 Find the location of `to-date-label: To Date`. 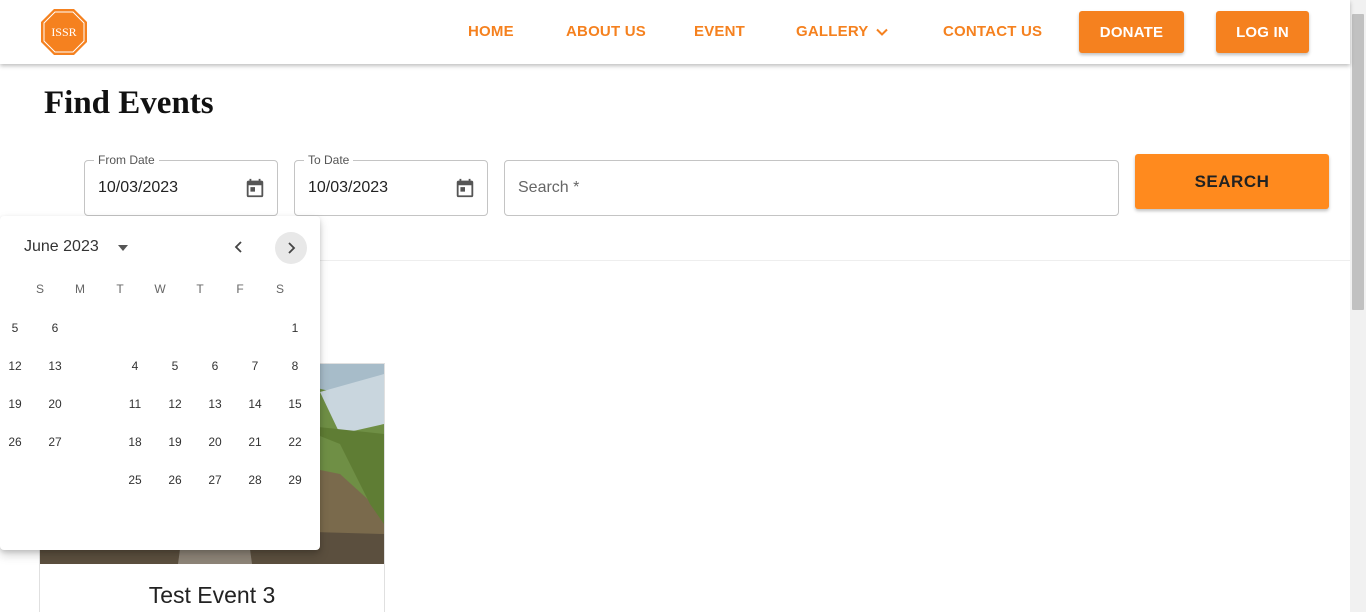

to-date-label: To Date is located at coordinates (329, 160).